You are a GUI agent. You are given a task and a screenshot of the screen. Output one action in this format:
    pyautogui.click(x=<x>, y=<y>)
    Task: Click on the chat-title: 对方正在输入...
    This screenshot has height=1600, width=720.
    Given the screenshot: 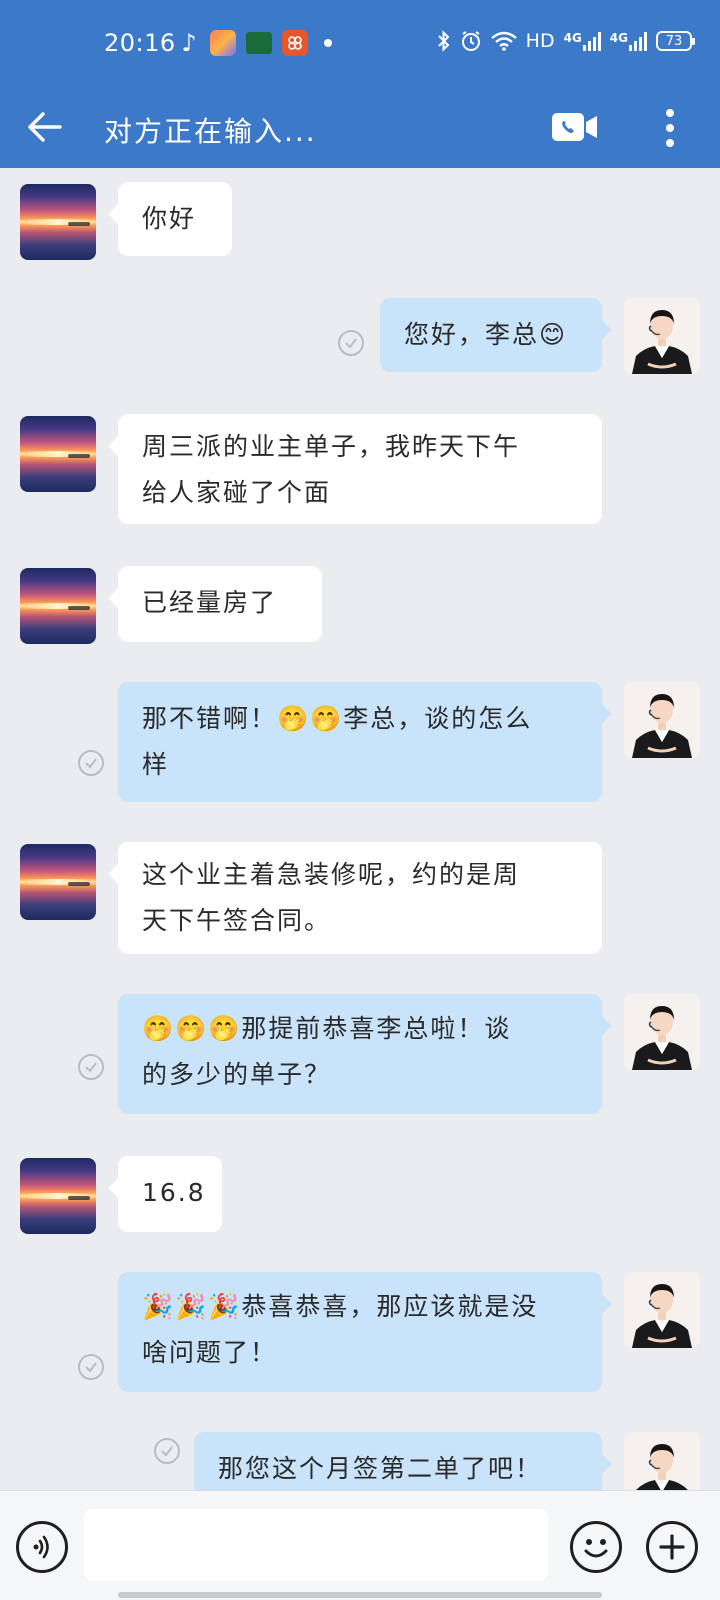 What is the action you would take?
    pyautogui.click(x=210, y=131)
    